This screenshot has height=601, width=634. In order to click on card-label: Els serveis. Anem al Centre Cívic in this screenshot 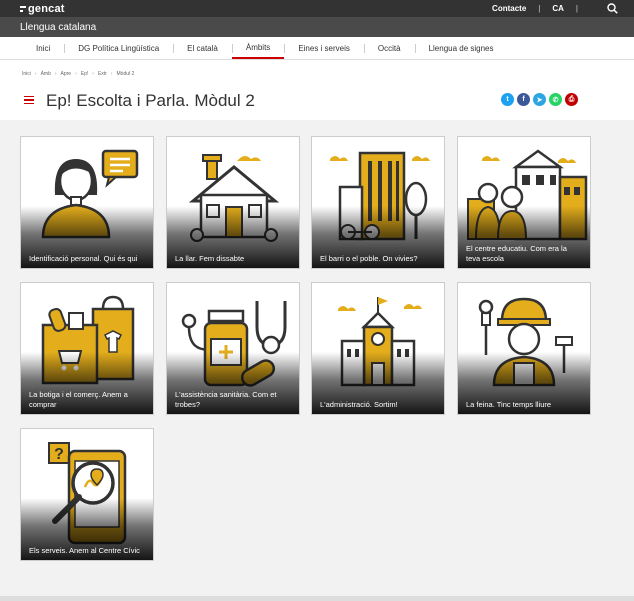, I will do `click(84, 550)`.